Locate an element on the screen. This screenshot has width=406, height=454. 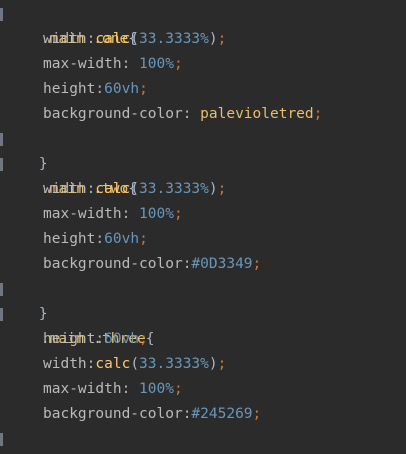
code-line: .main .one{ is located at coordinates (68, 24).